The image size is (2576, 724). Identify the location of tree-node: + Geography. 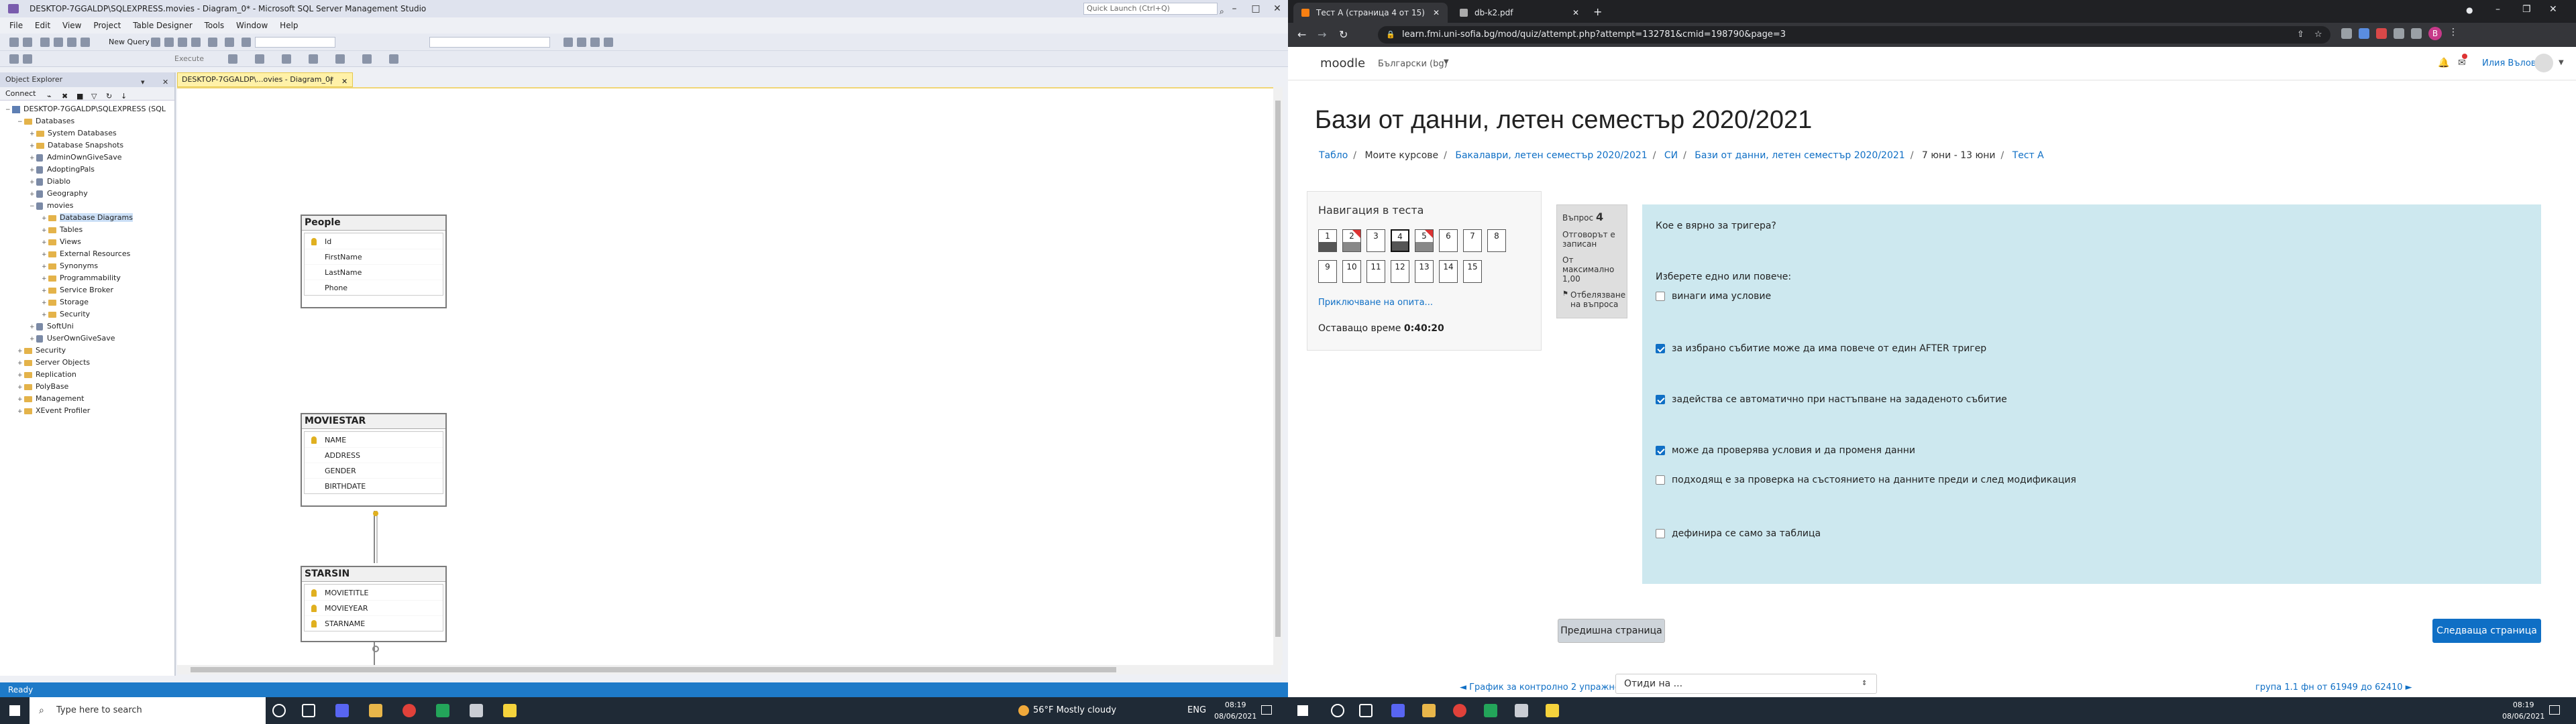
(87, 194).